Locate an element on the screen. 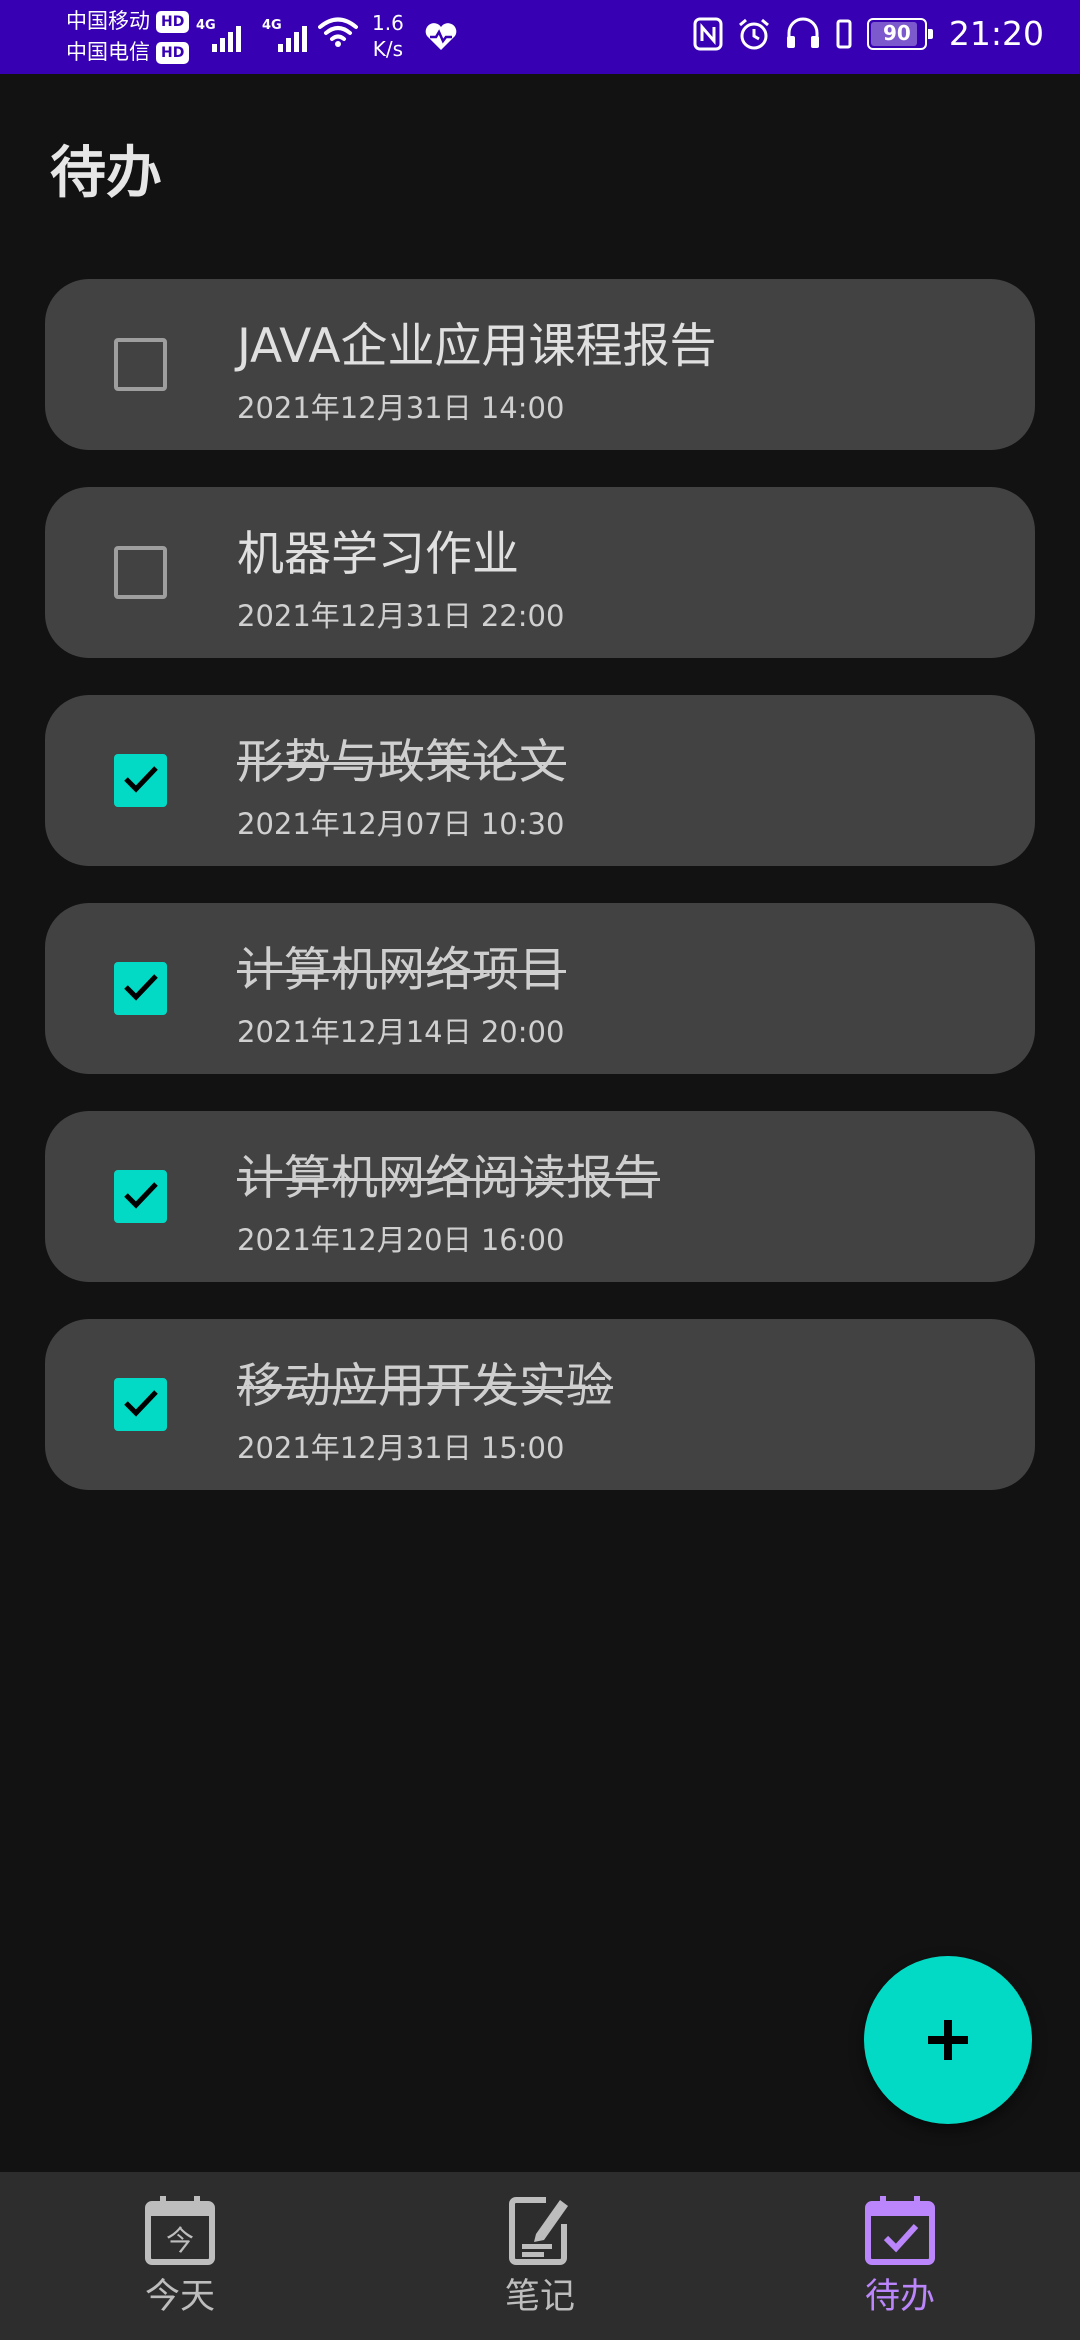  carrier-info: 中国移动 HD 中国电信 HD is located at coordinates (128, 37).